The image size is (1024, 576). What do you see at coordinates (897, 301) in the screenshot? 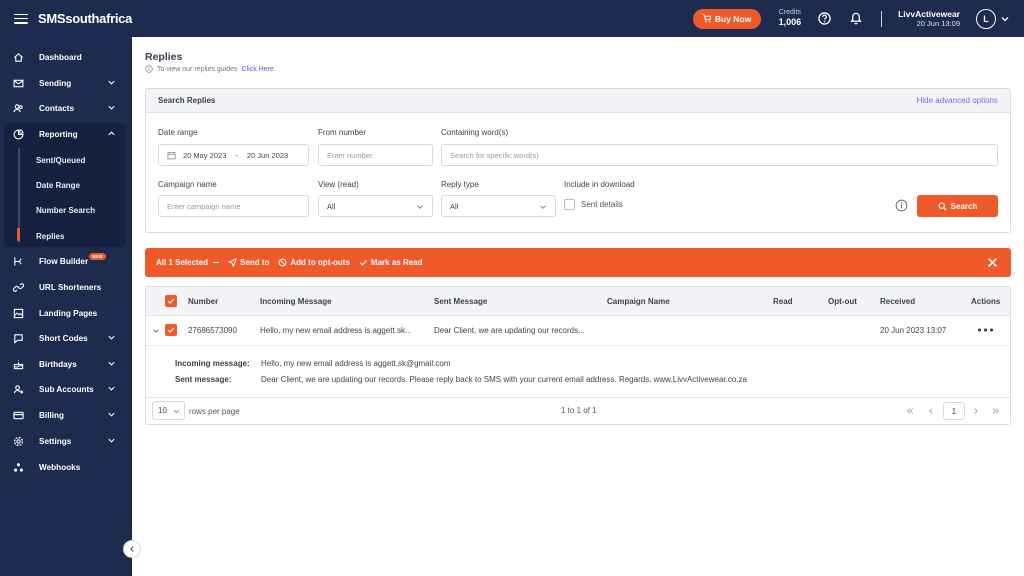
I see `col-received: Received` at bounding box center [897, 301].